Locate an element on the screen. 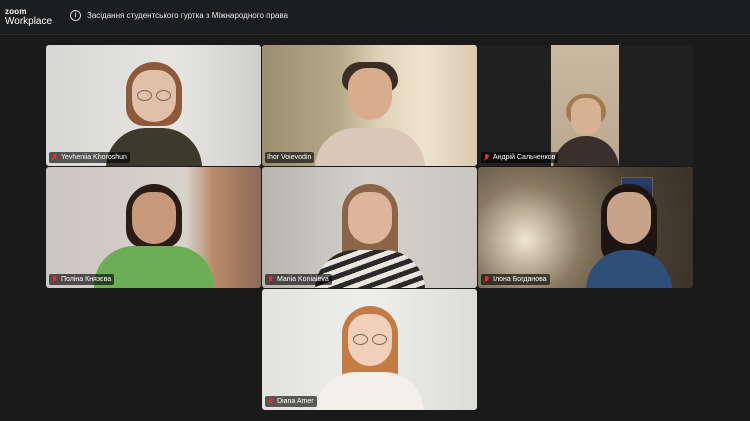 The height and width of the screenshot is (421, 750). video-tile: Mariia Koniaieva is located at coordinates (369, 227).